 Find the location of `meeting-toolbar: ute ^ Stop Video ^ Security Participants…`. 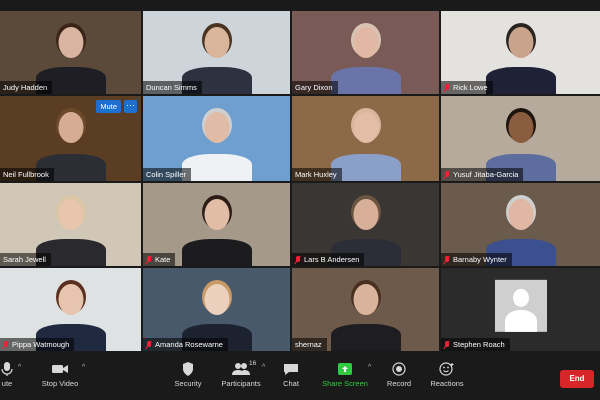

meeting-toolbar: ute ^ Stop Video ^ Security Participants… is located at coordinates (300, 378).